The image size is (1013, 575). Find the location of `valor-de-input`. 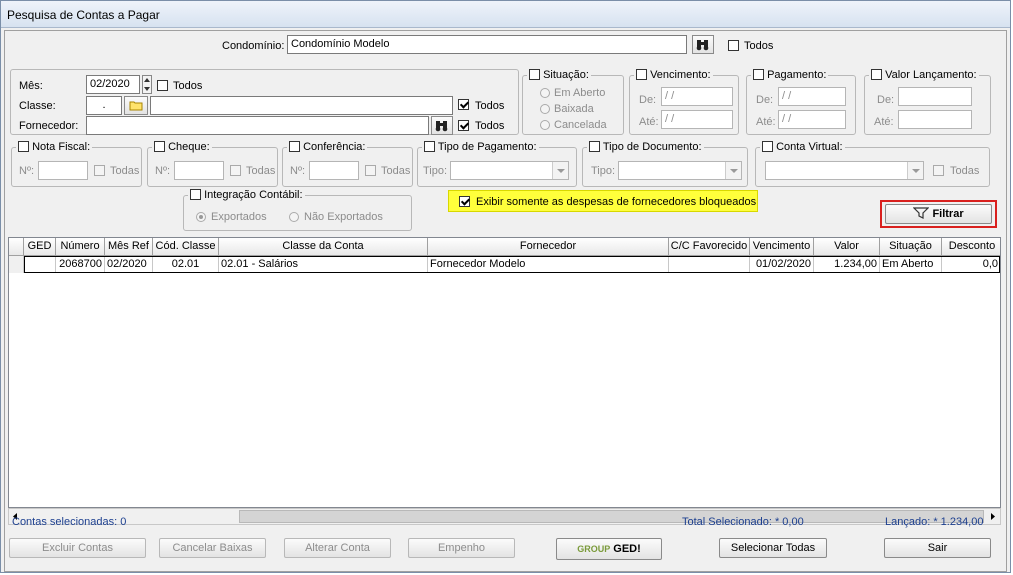

valor-de-input is located at coordinates (935, 96).